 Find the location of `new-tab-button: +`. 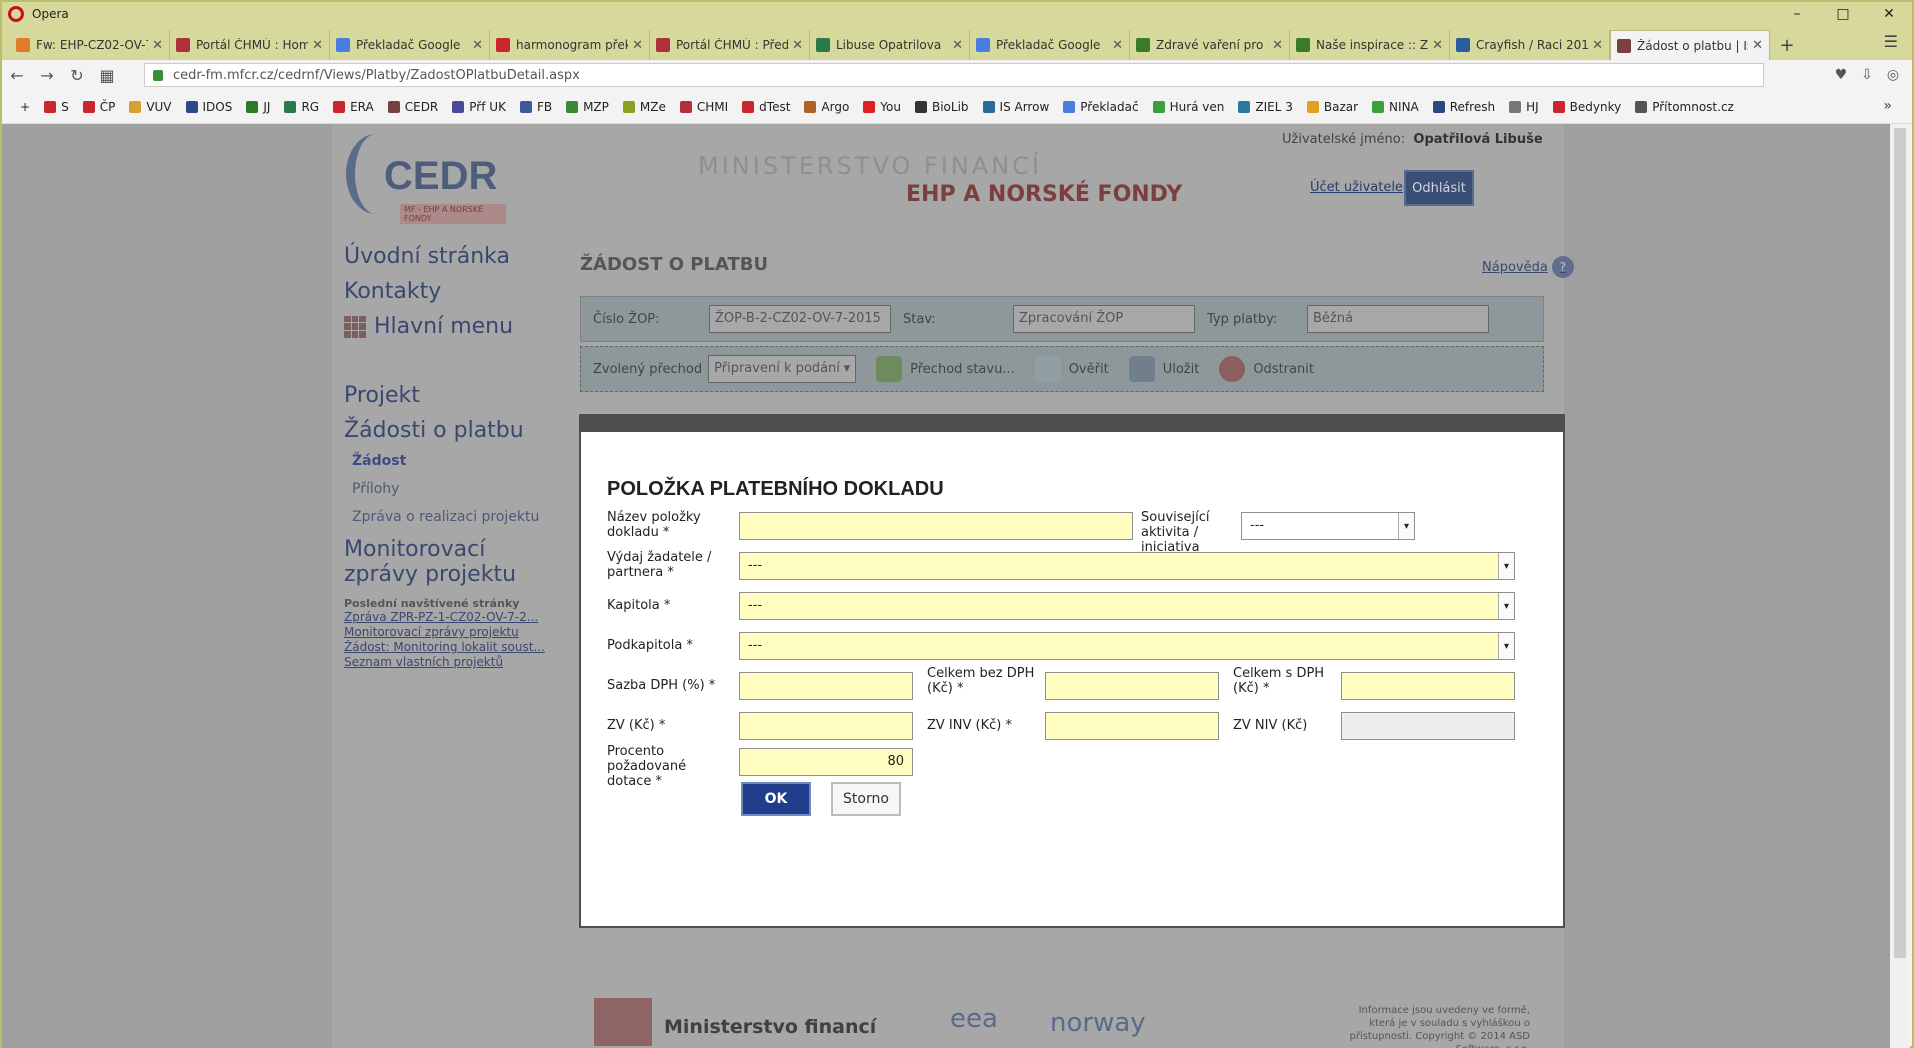

new-tab-button: + is located at coordinates (1787, 45).